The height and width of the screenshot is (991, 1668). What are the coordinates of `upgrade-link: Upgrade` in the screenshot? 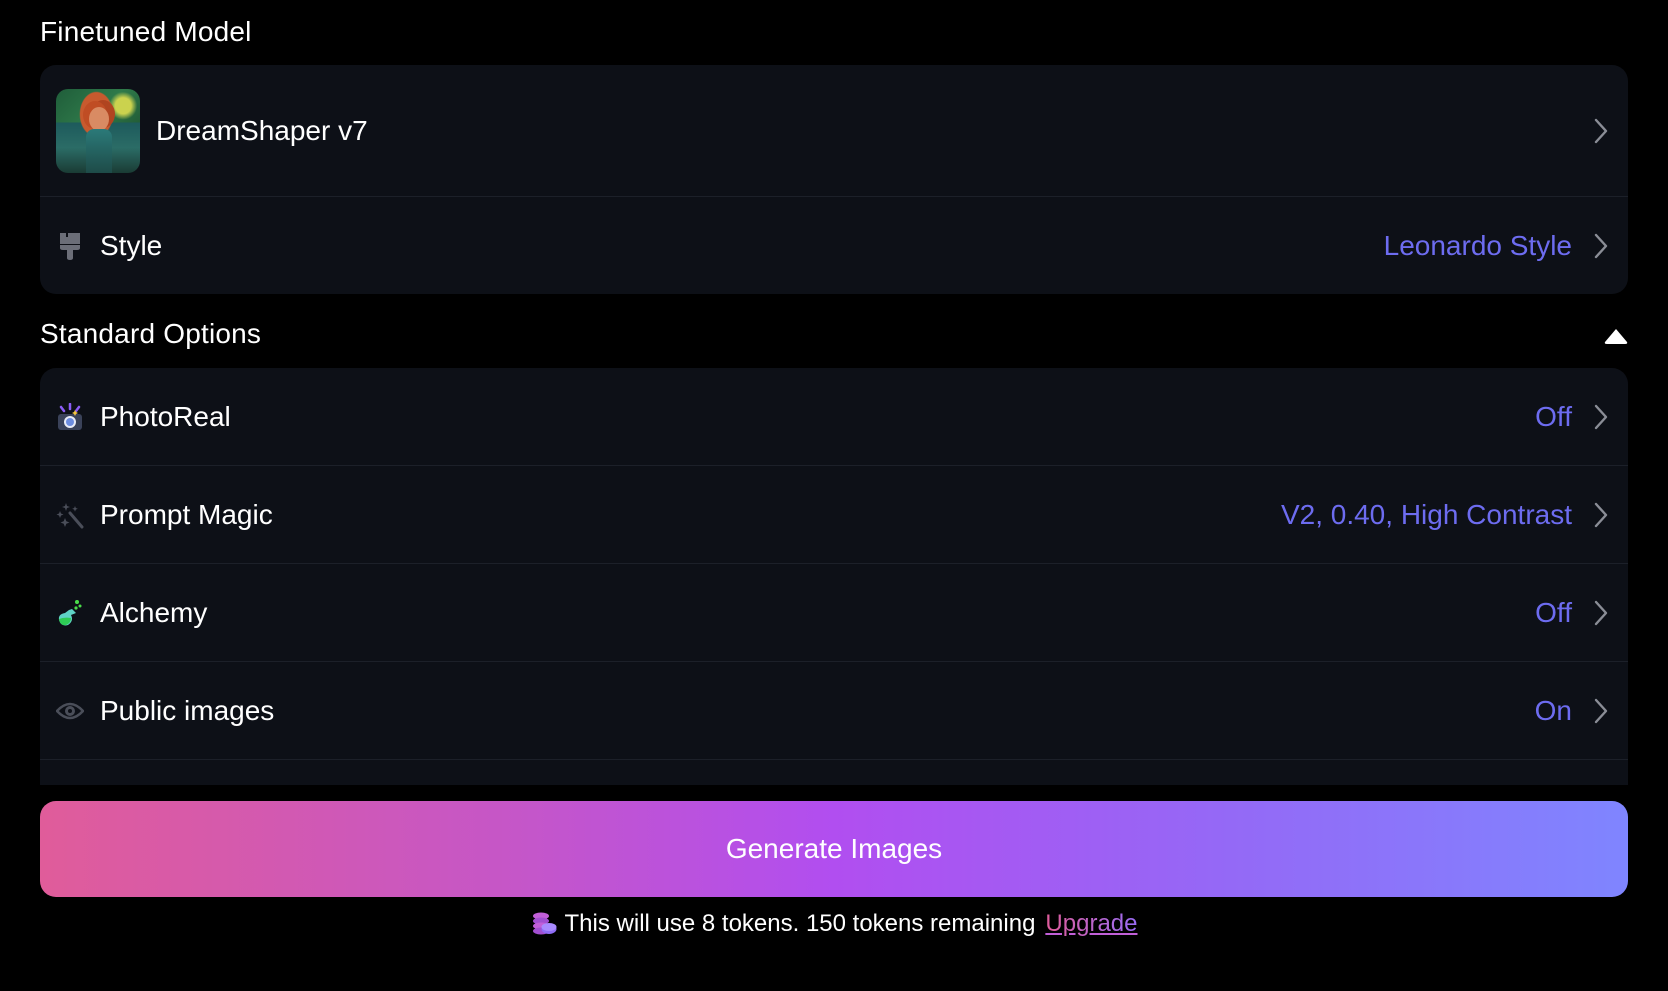 It's located at (1091, 924).